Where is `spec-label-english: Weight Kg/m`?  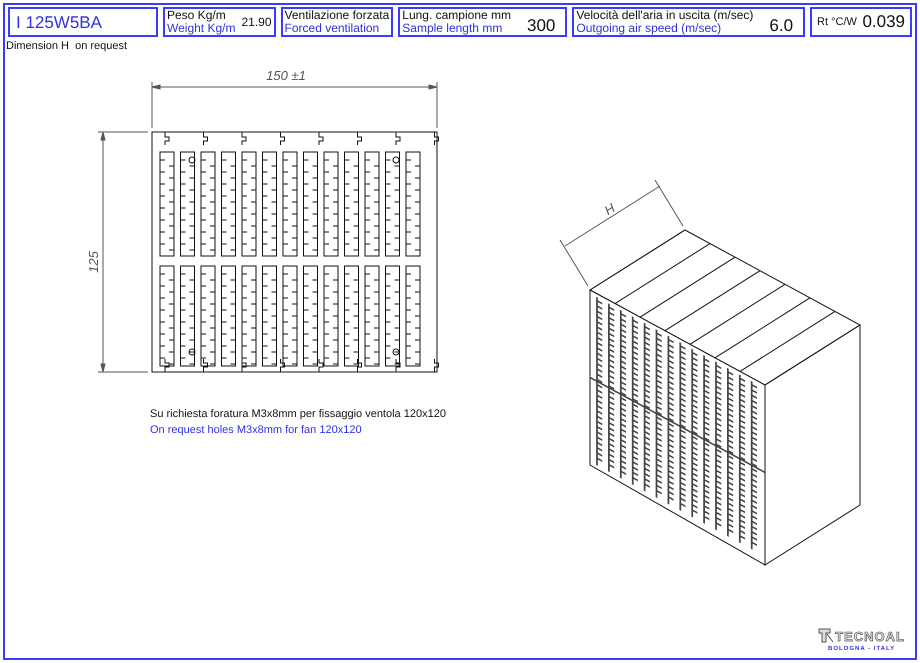
spec-label-english: Weight Kg/m is located at coordinates (201, 28).